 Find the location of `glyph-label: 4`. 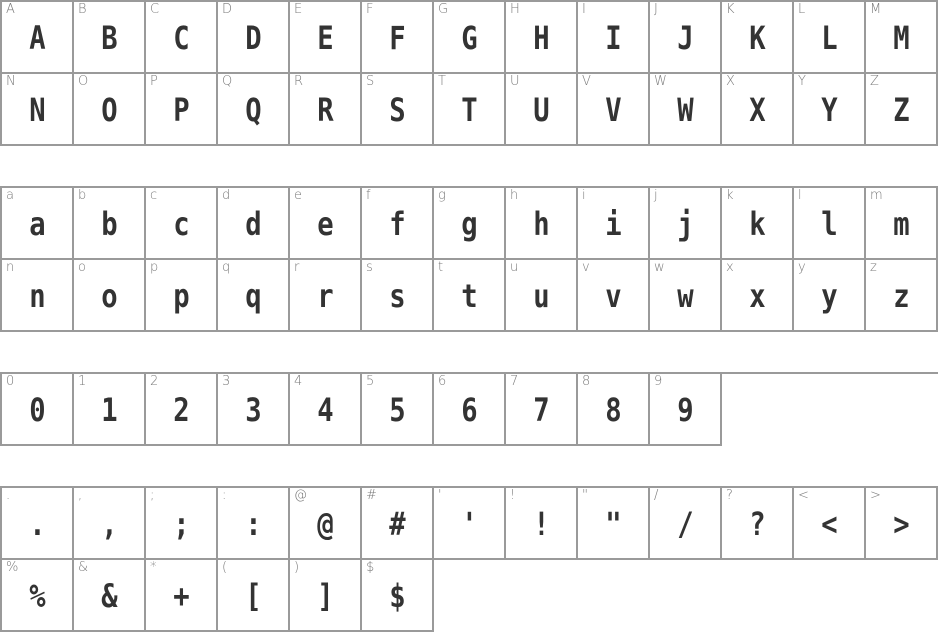

glyph-label: 4 is located at coordinates (298, 381).